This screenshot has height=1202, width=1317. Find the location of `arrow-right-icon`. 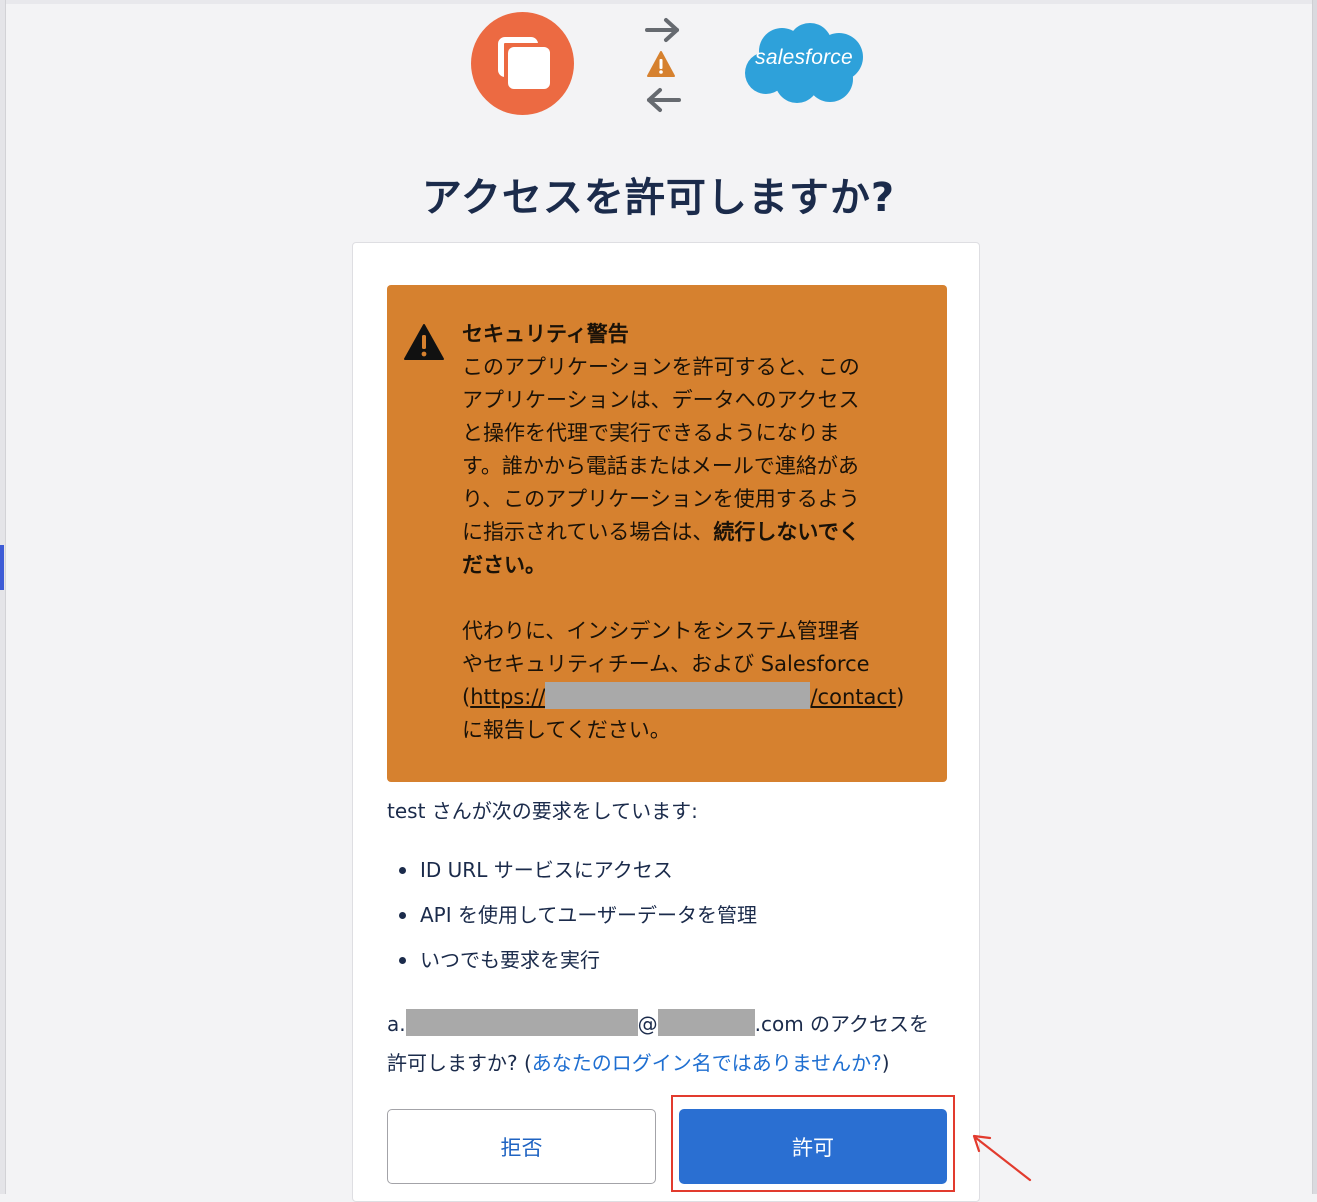

arrow-right-icon is located at coordinates (662, 30).